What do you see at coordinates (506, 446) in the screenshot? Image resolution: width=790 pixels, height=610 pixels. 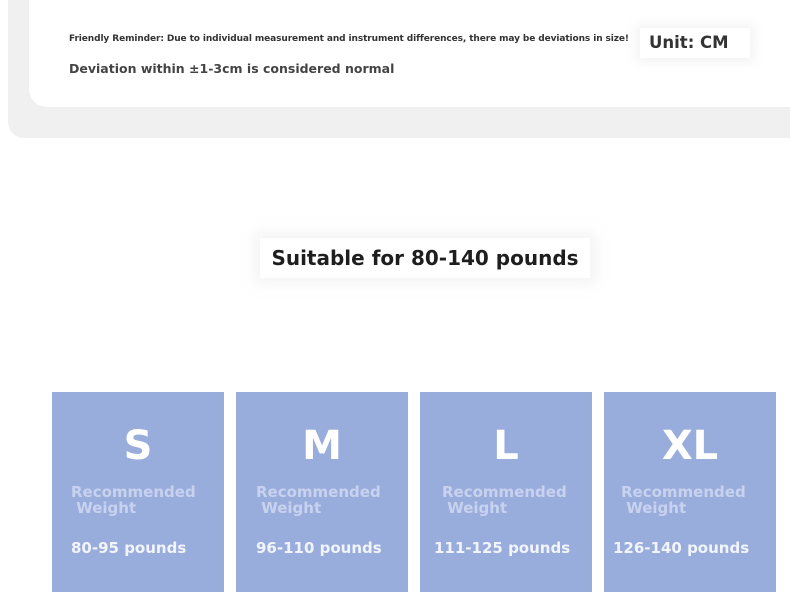 I see `size-letter: L` at bounding box center [506, 446].